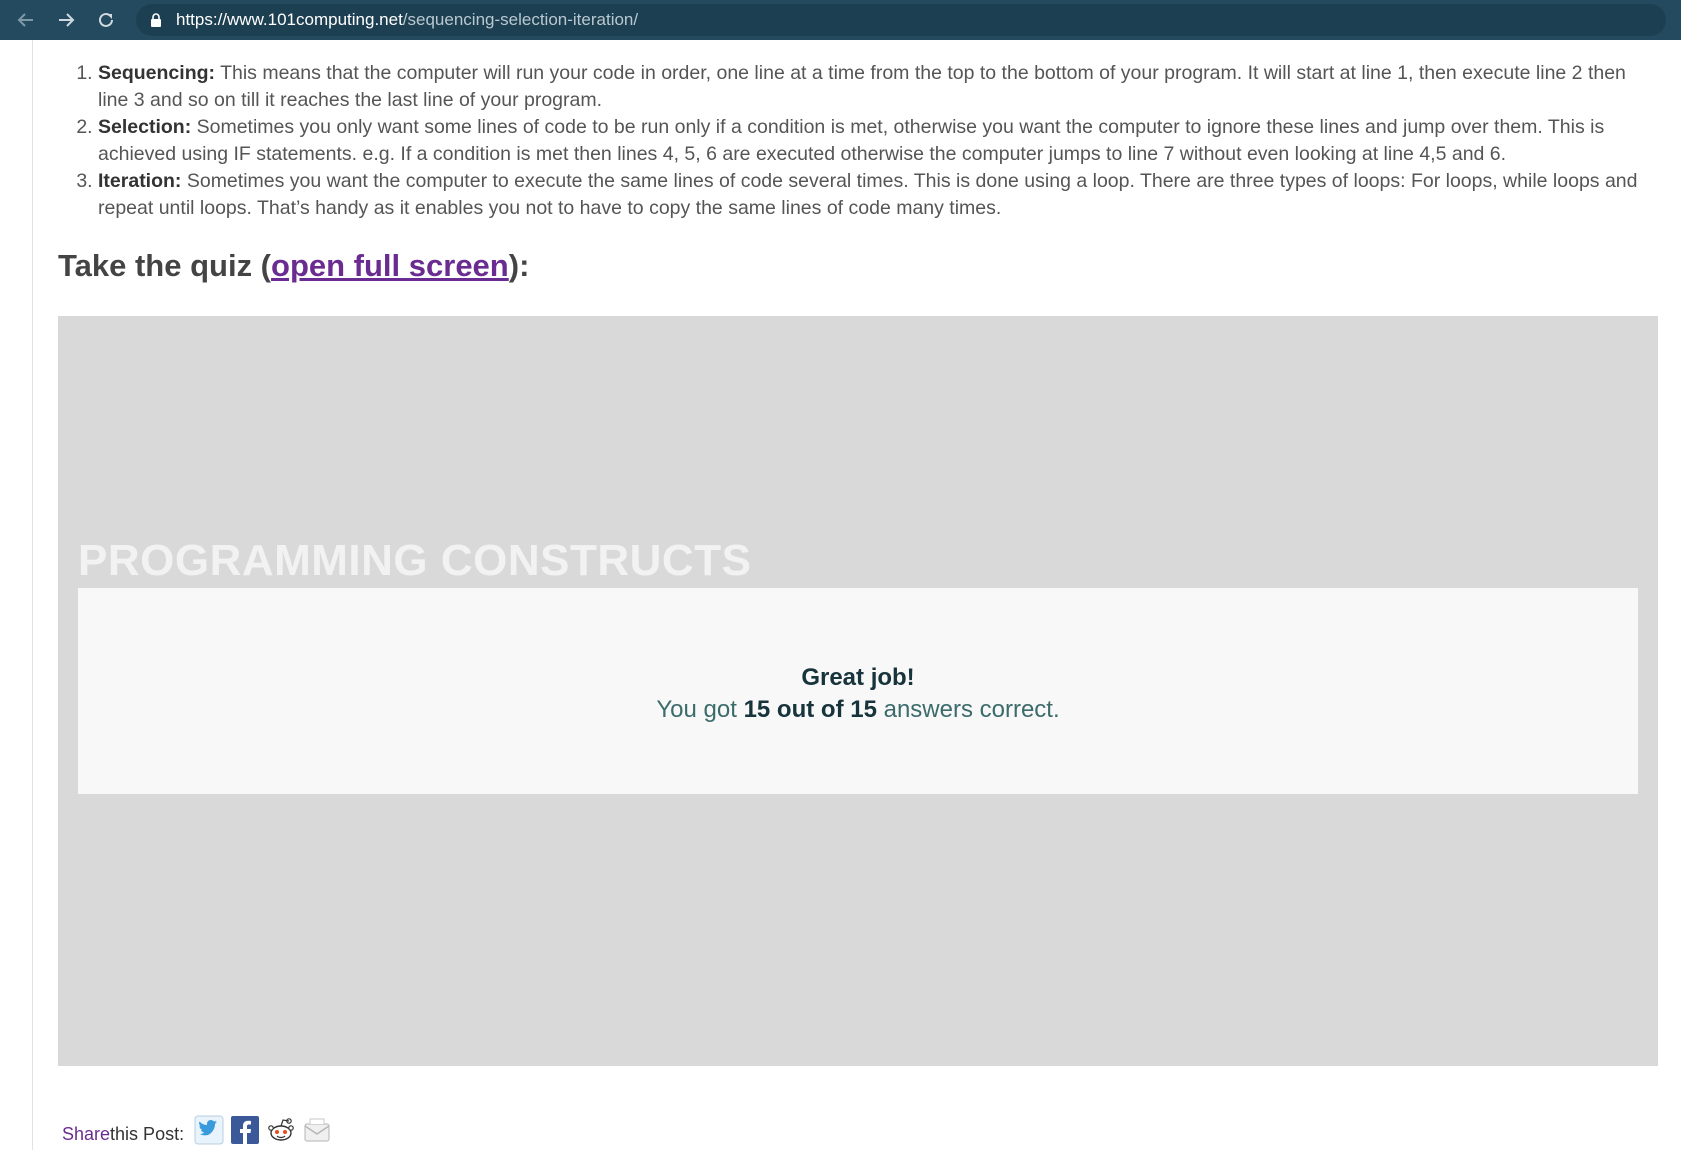 The image size is (1681, 1150). Describe the element at coordinates (245, 1130) in the screenshot. I see `facebook-icon` at that location.